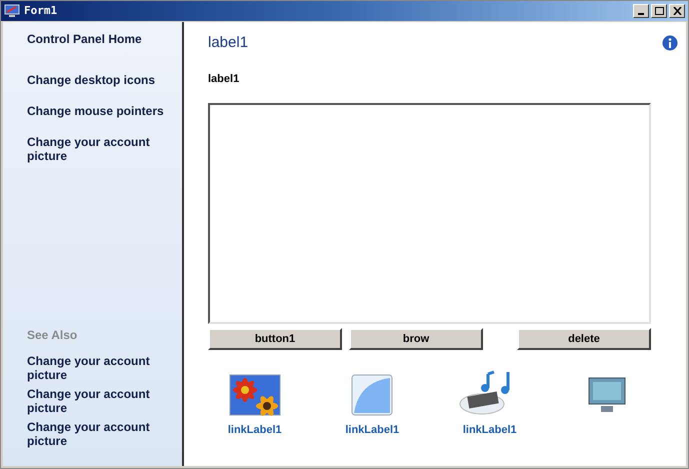 The image size is (689, 469). What do you see at coordinates (670, 43) in the screenshot?
I see `info-icon` at bounding box center [670, 43].